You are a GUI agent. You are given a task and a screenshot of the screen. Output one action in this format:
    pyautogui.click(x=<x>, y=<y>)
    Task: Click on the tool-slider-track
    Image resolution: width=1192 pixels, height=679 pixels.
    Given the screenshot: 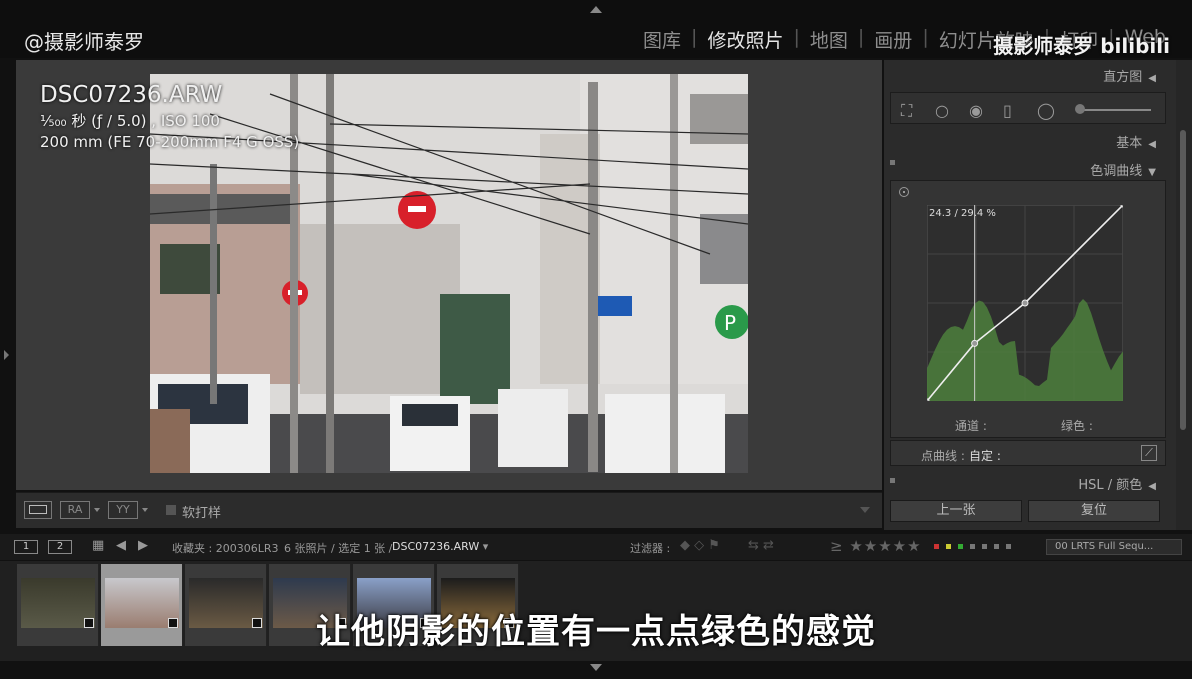 What is the action you would take?
    pyautogui.click(x=1116, y=110)
    